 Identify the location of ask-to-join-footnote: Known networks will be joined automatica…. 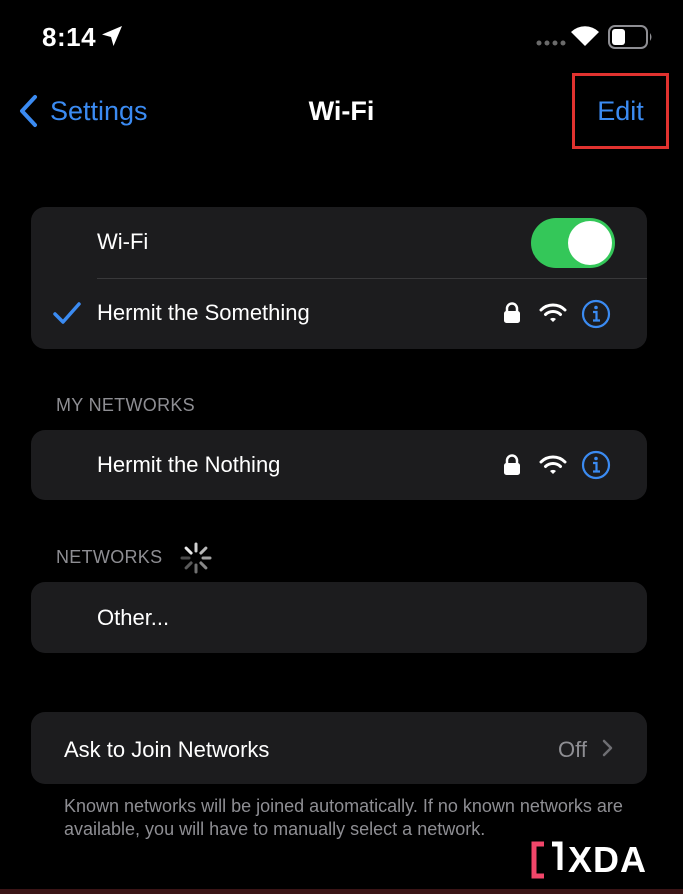
(343, 817).